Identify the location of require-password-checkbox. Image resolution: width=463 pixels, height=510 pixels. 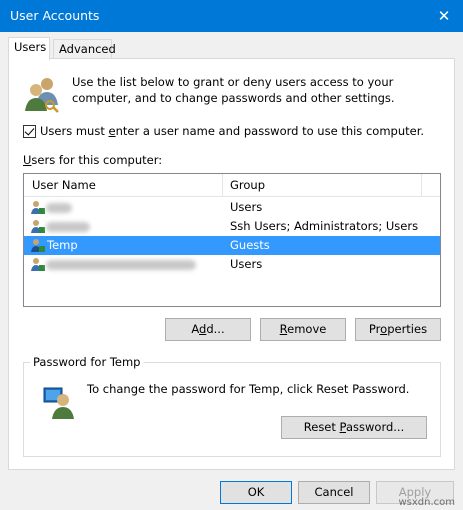
(29, 131).